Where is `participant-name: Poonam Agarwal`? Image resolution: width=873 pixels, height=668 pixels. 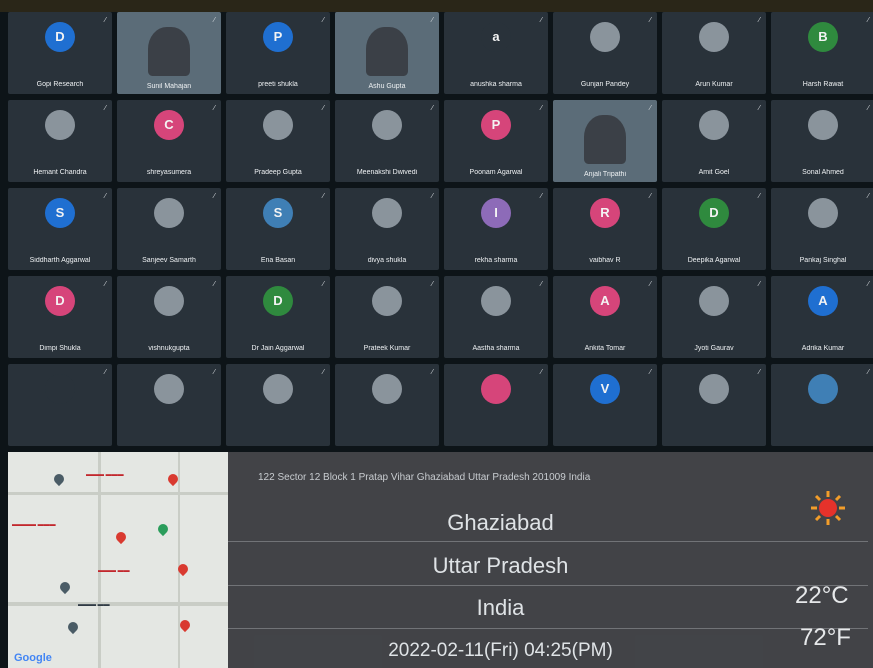
participant-name: Poonam Agarwal is located at coordinates (496, 172).